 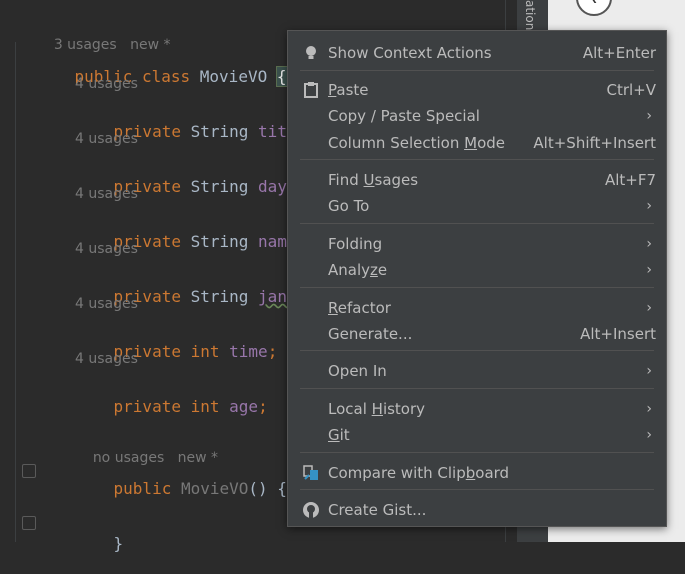 What do you see at coordinates (477, 473) in the screenshot?
I see `menu-item-compare-with-clipboard: Compare with Clipboard` at bounding box center [477, 473].